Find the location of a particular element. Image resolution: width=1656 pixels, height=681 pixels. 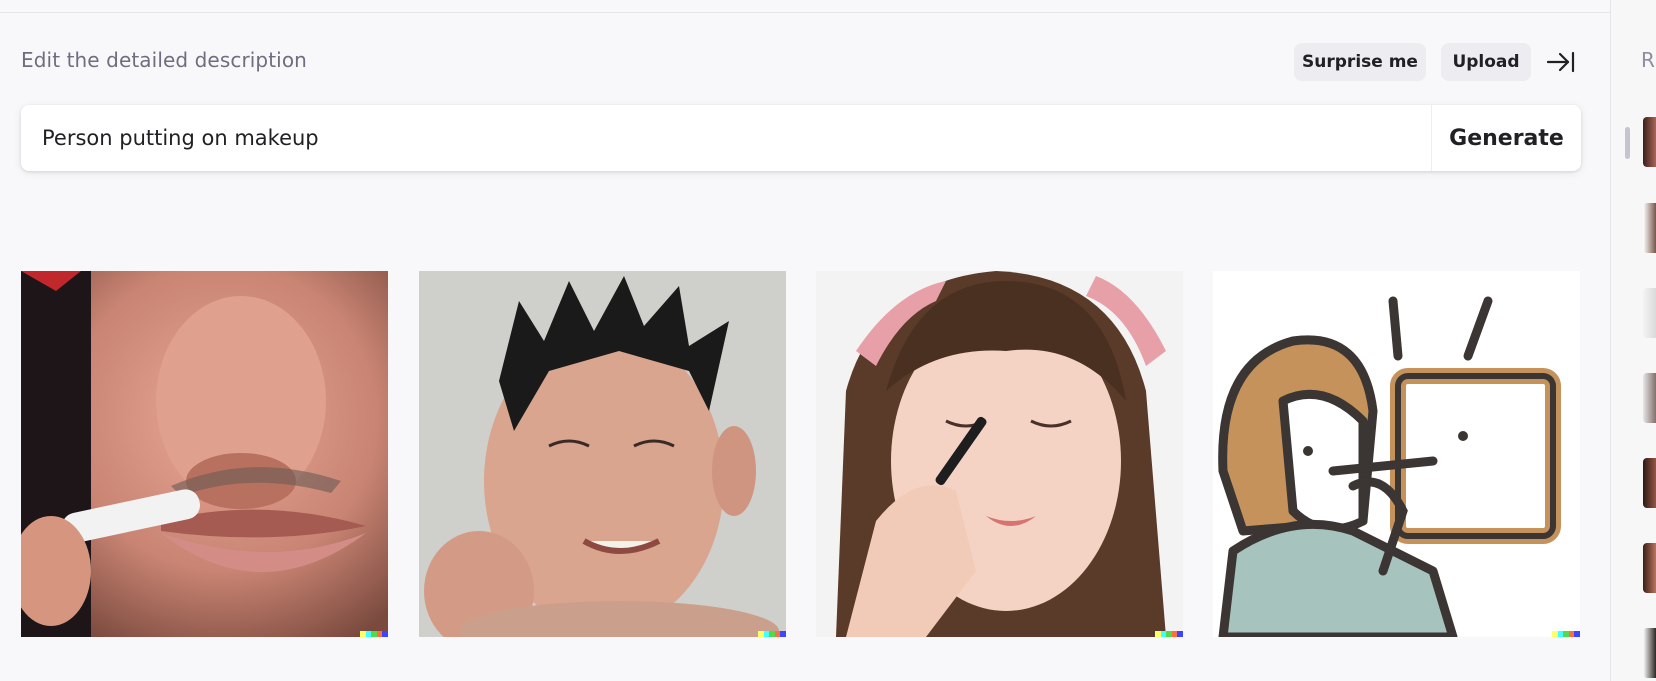

result-image-4-art is located at coordinates (1396, 454).